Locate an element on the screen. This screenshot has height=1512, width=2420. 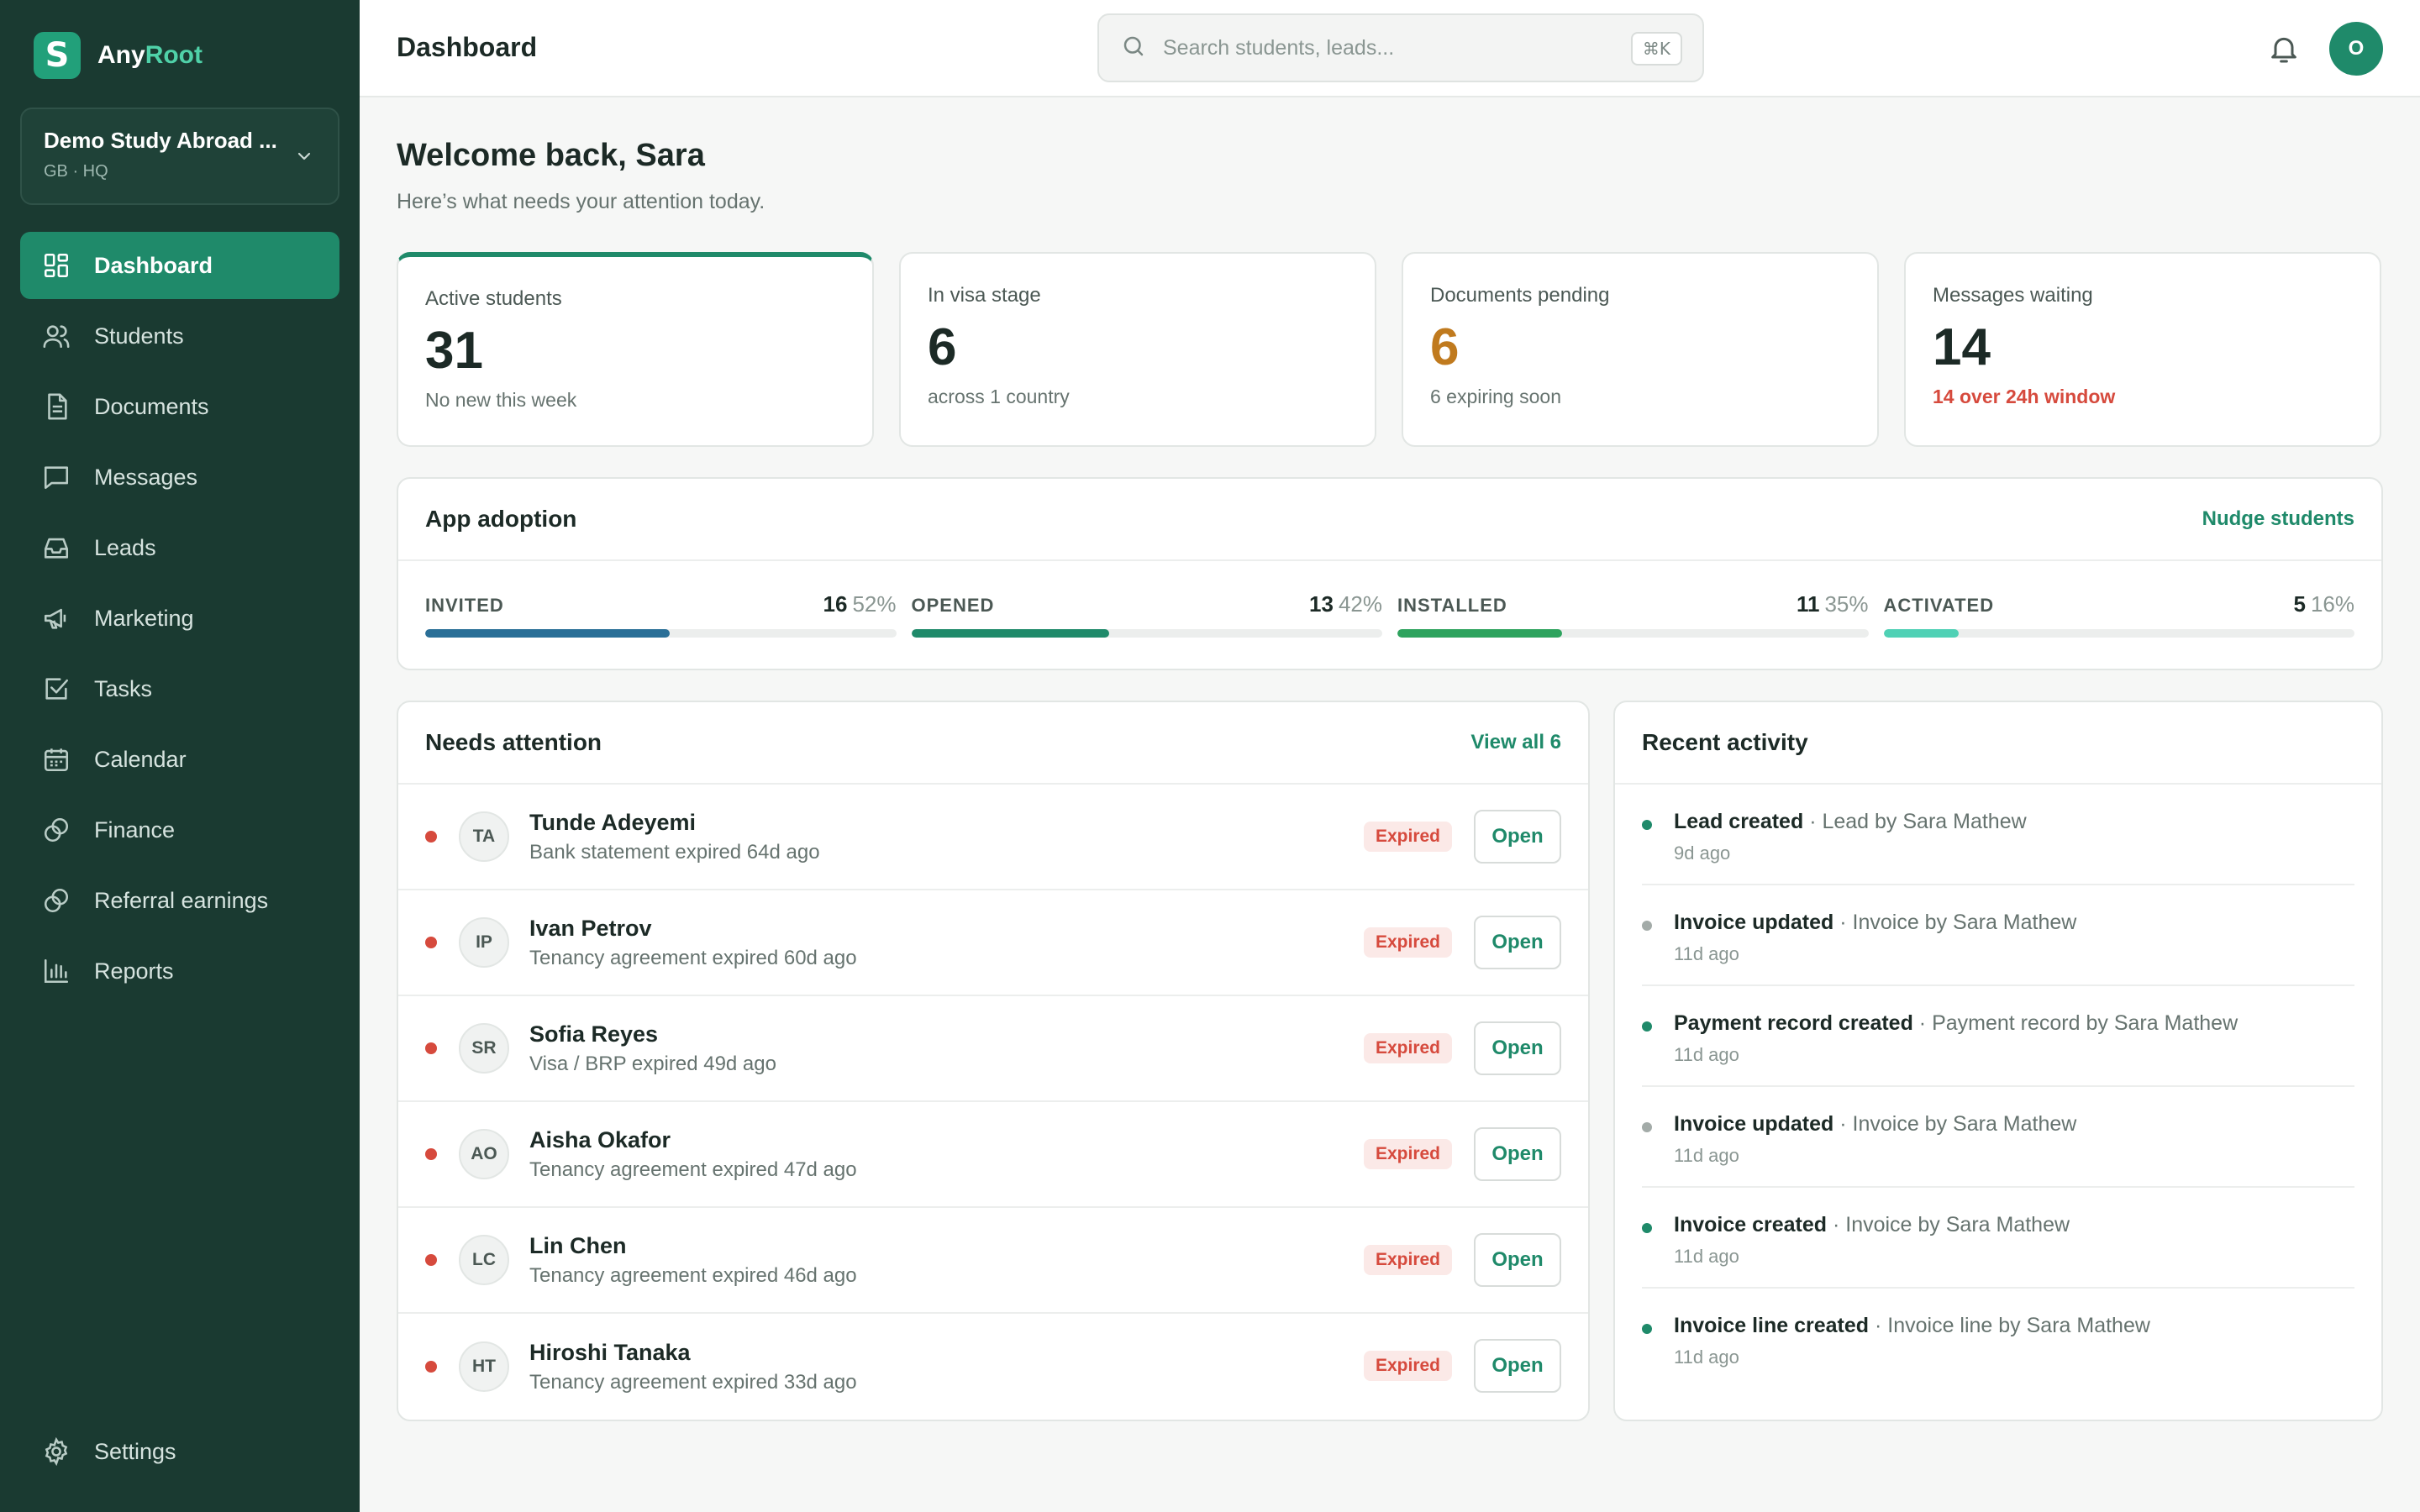
sidebar-item-messages: Messages is located at coordinates (180, 477).